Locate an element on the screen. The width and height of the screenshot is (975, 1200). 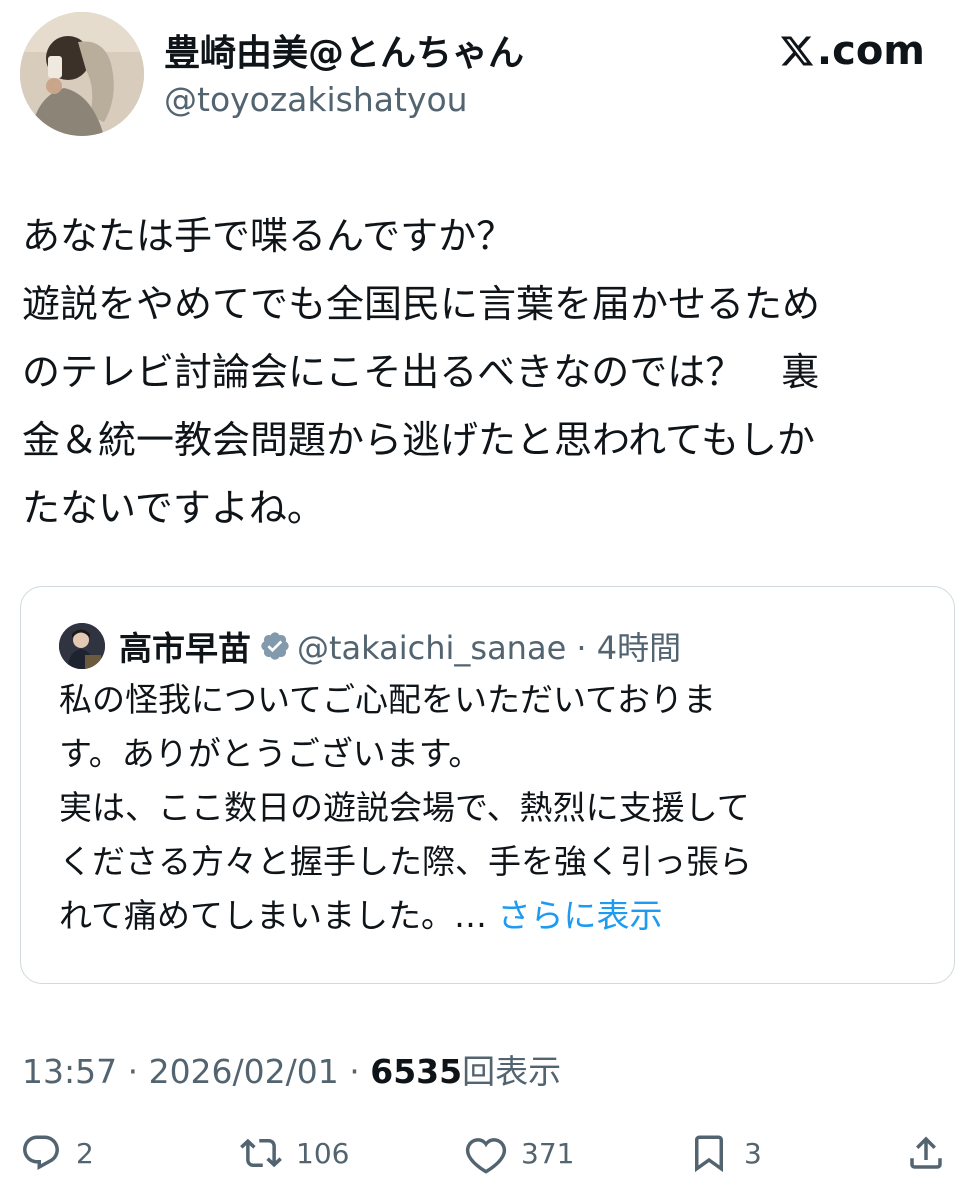
reply-button: 2 is located at coordinates (57, 1153).